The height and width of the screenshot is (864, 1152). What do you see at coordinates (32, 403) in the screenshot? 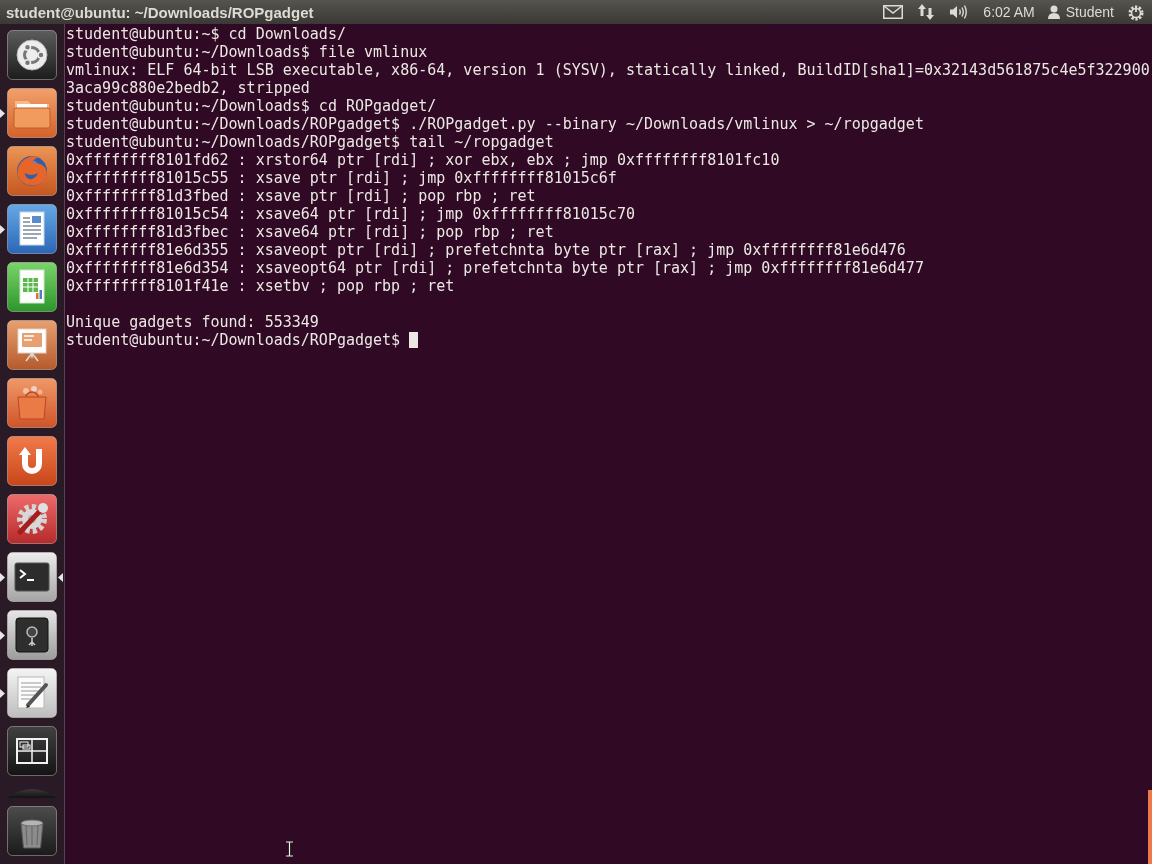
I see `shopping-bag-icon` at bounding box center [32, 403].